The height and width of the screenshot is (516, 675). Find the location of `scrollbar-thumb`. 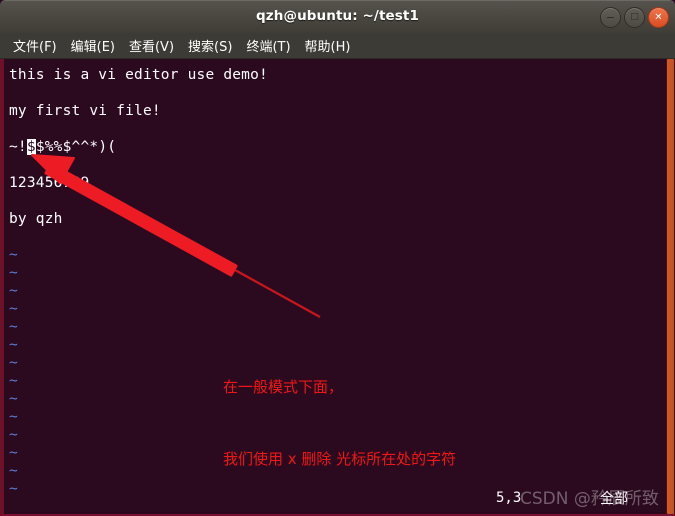

scrollbar-thumb is located at coordinates (670, 286).